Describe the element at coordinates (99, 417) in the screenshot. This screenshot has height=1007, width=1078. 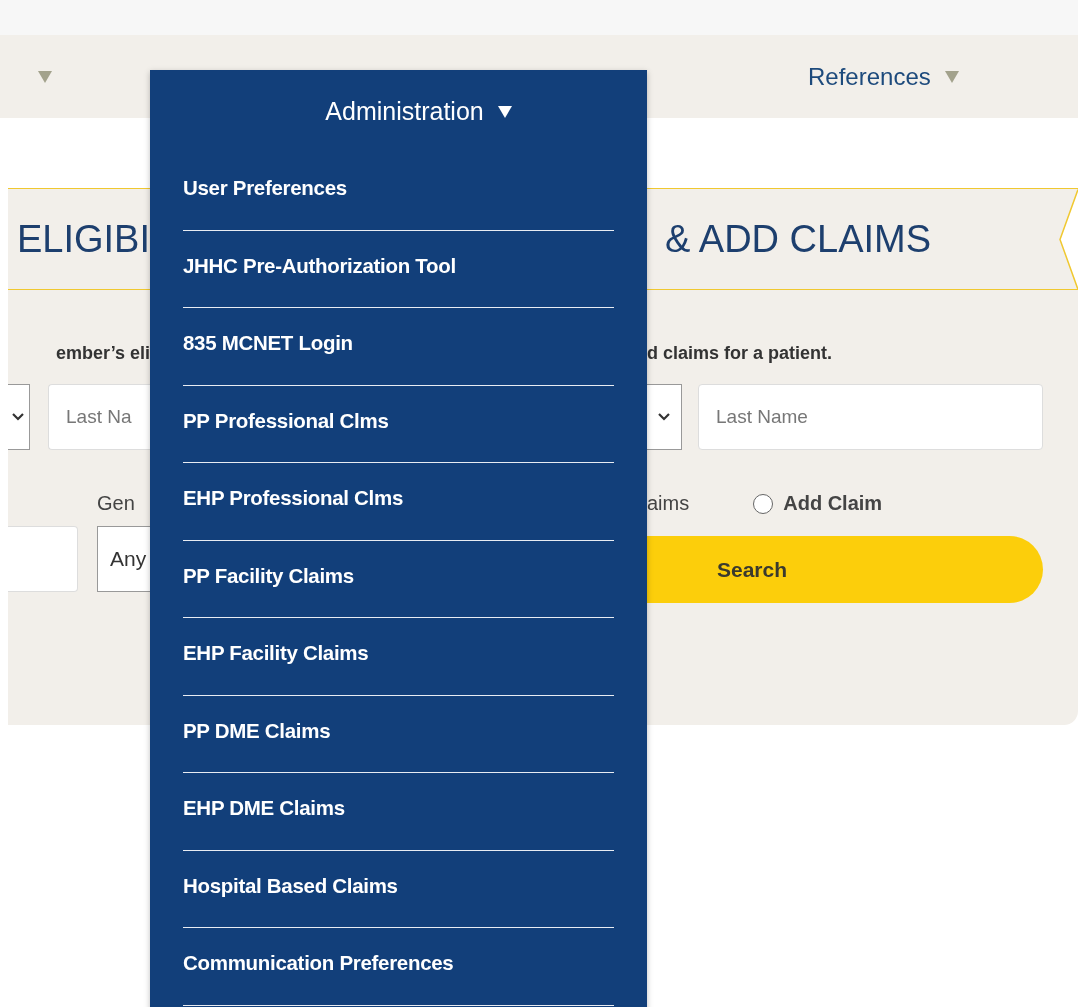
I see `last-name-field: Last Na` at that location.